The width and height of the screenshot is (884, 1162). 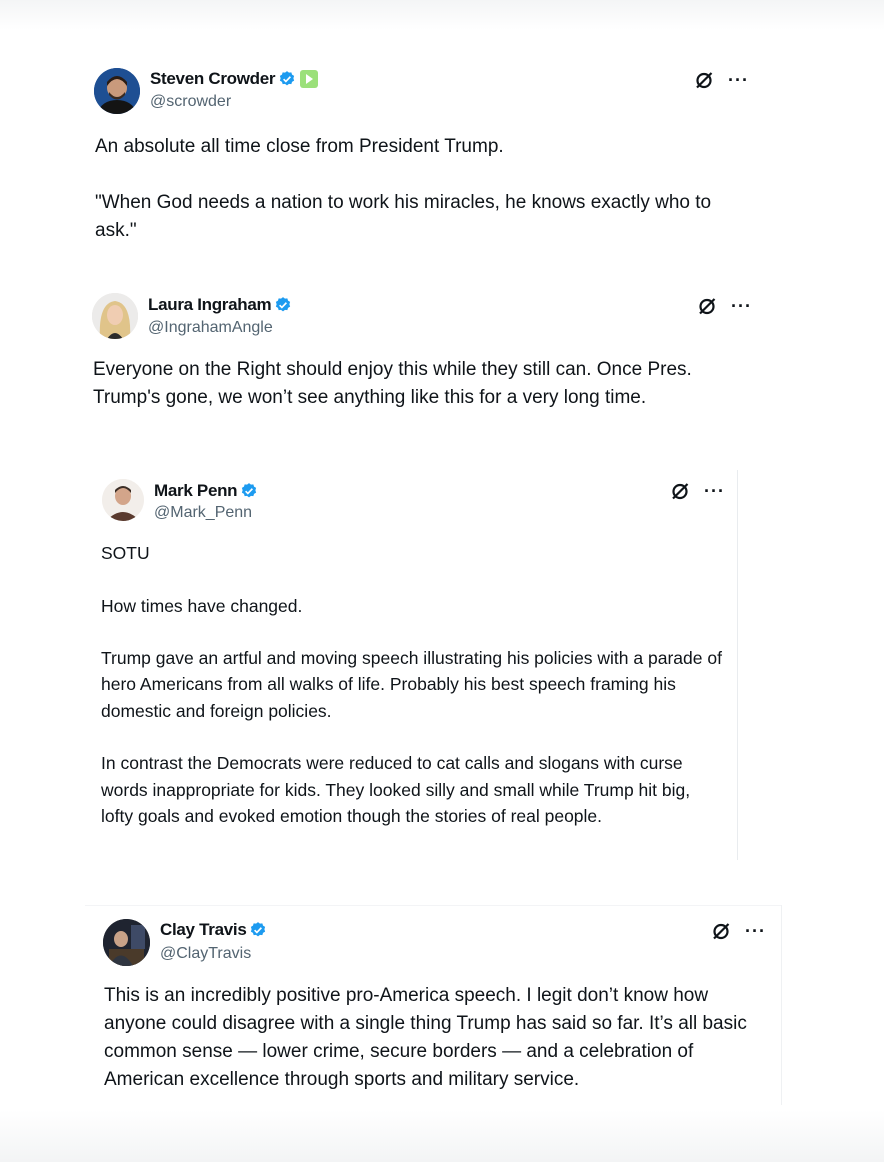 I want to click on display-name: Mark Penn, so click(x=196, y=491).